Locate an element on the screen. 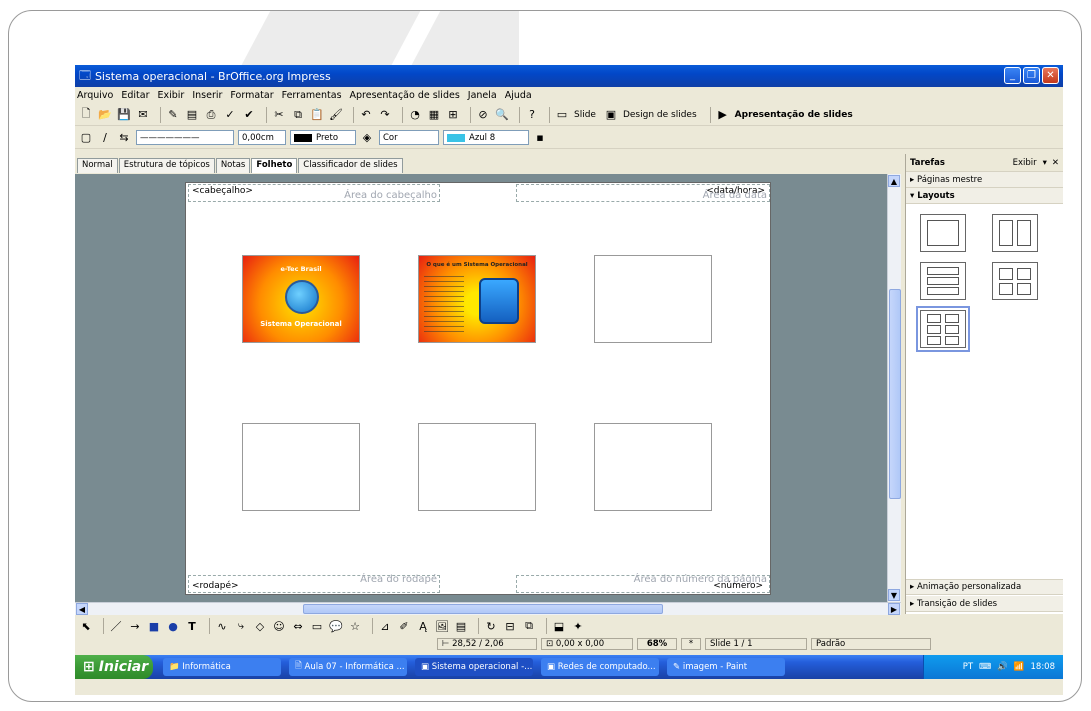  menu-ajuda: Ajuda is located at coordinates (518, 95).